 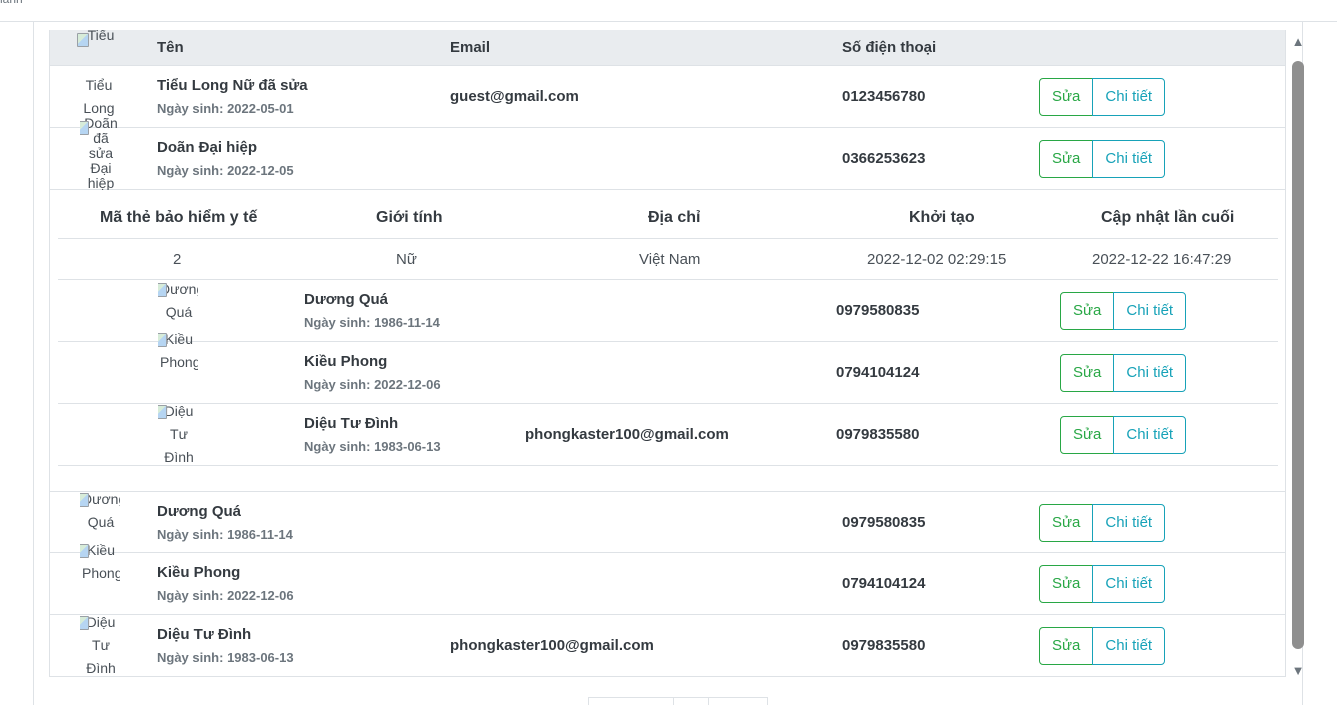 I want to click on patient-phone: 0366253623, so click(x=884, y=158).